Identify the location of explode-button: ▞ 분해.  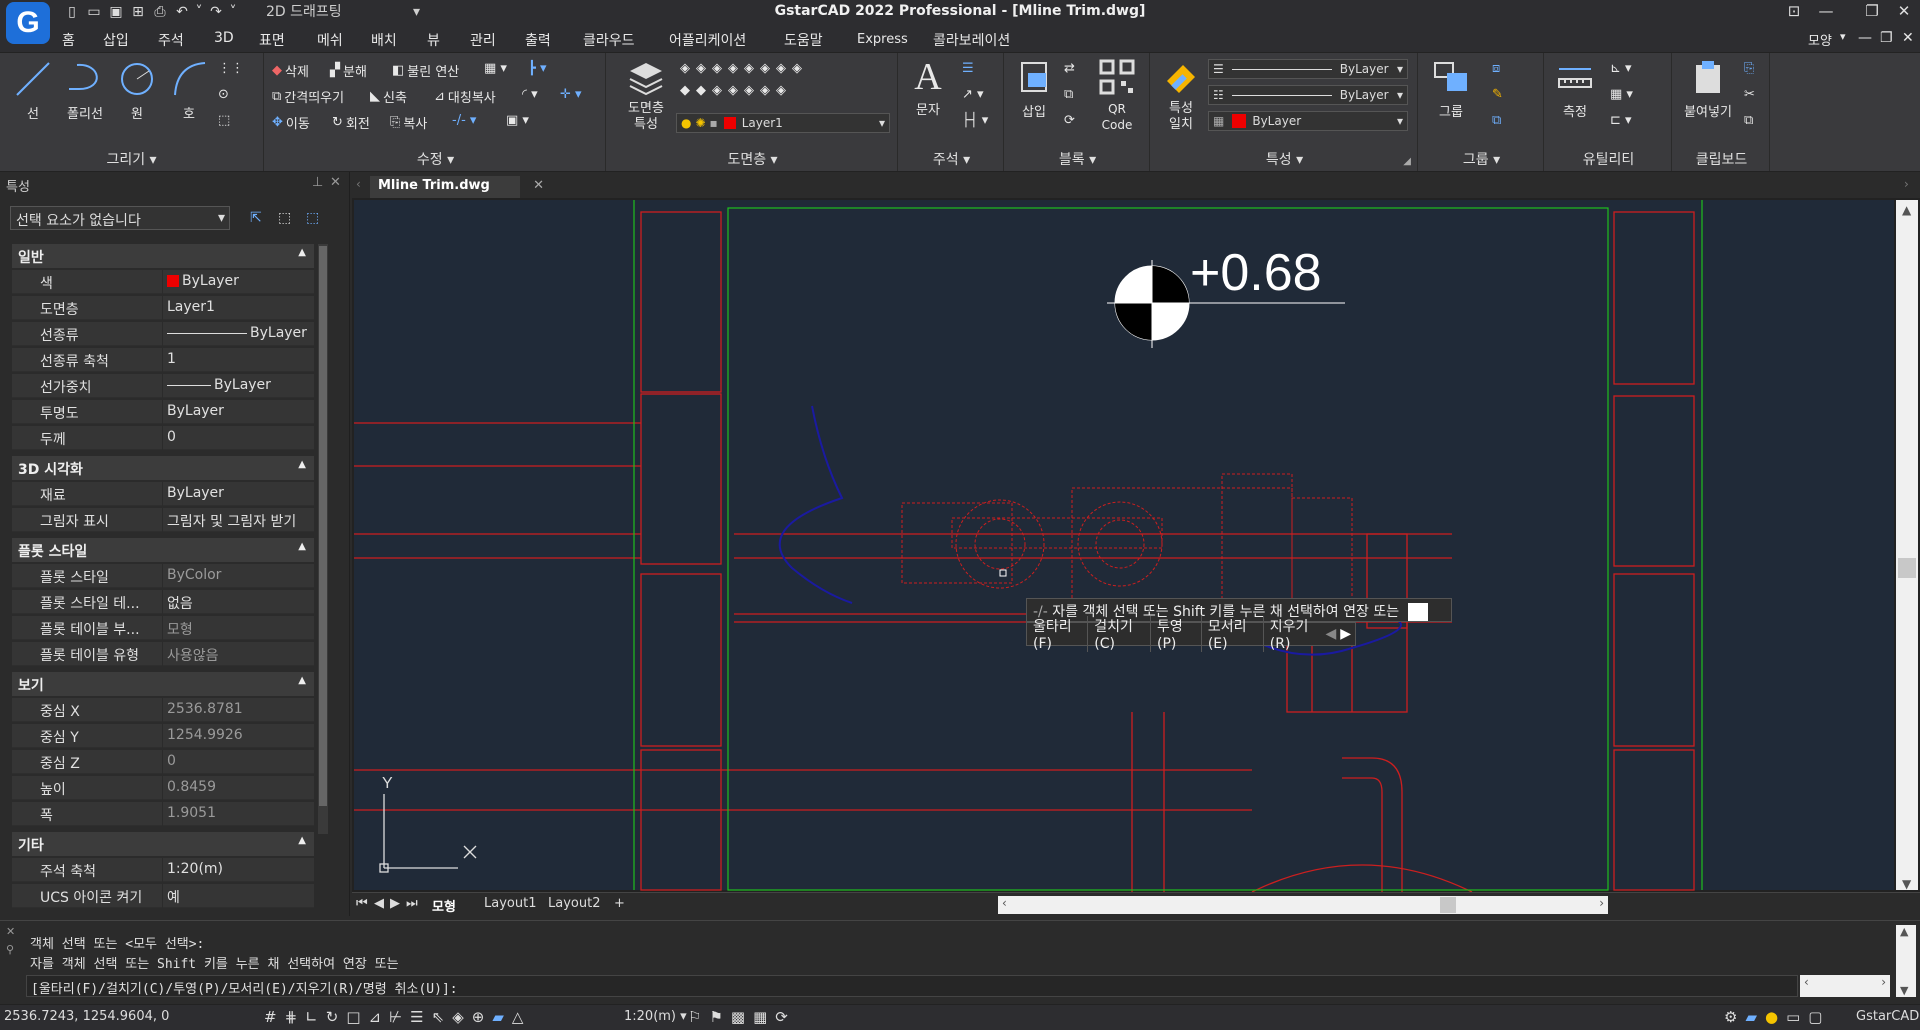
(348, 70).